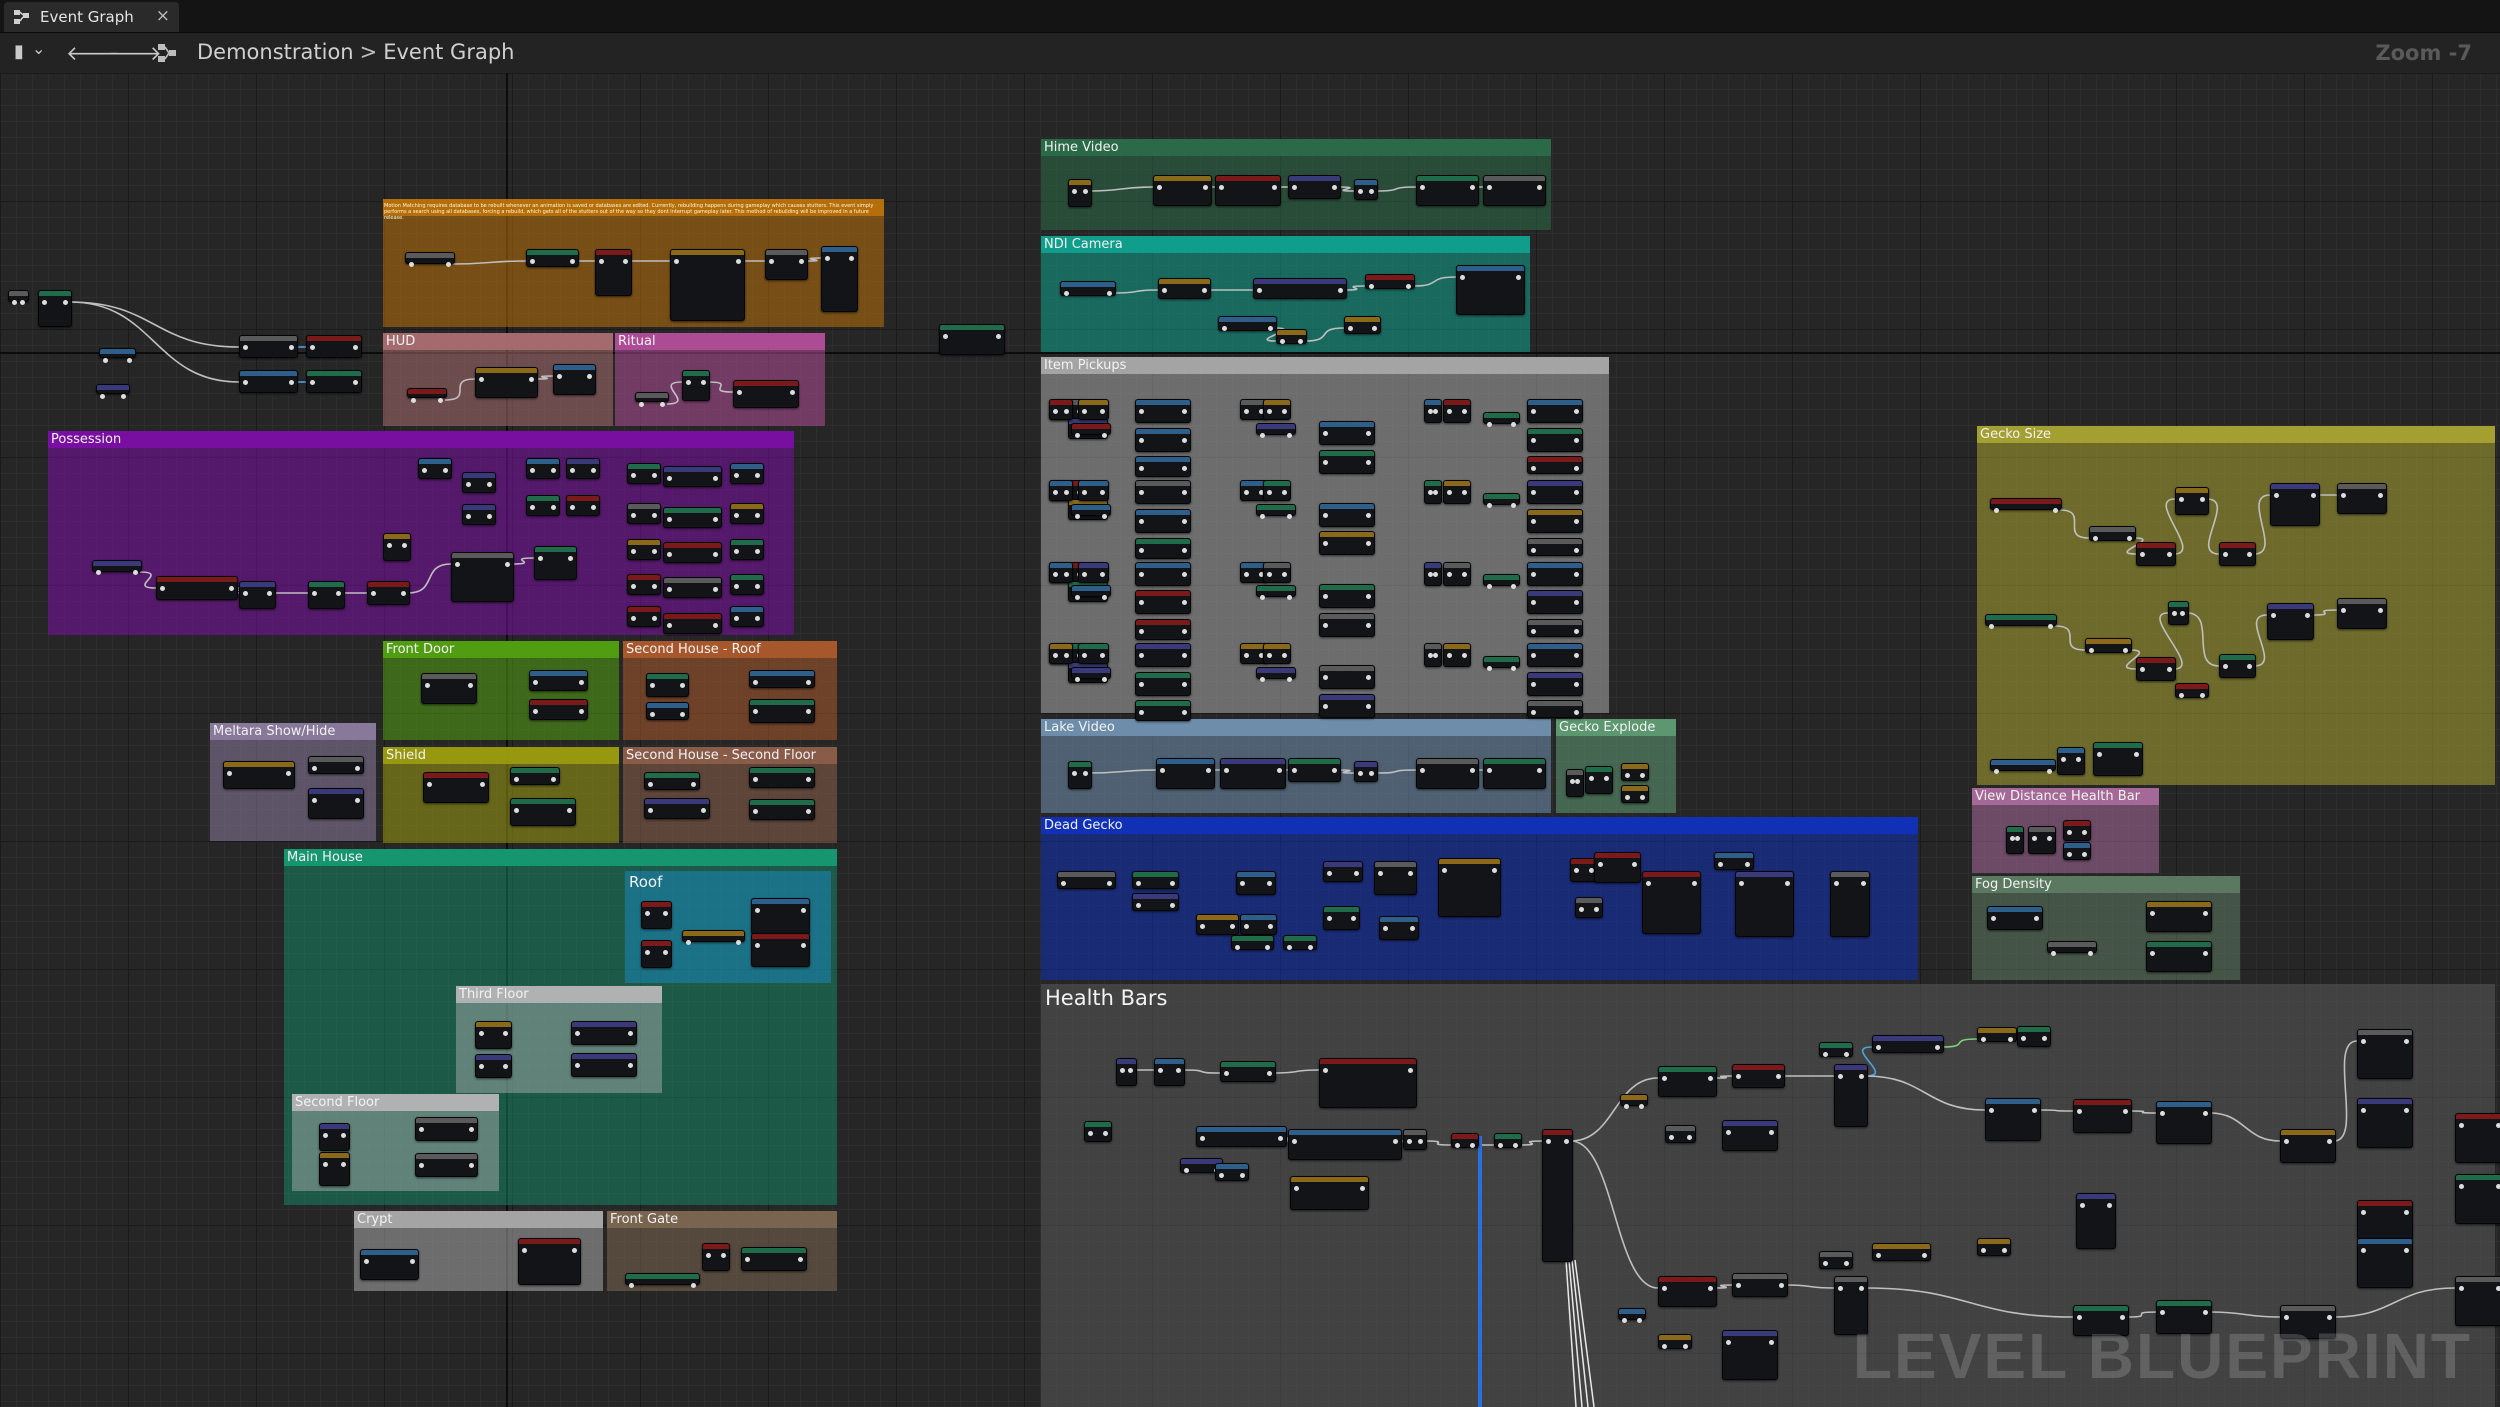 Image resolution: width=2500 pixels, height=1407 pixels. Describe the element at coordinates (167, 55) in the screenshot. I see `graph-hierarchy-icon` at that location.